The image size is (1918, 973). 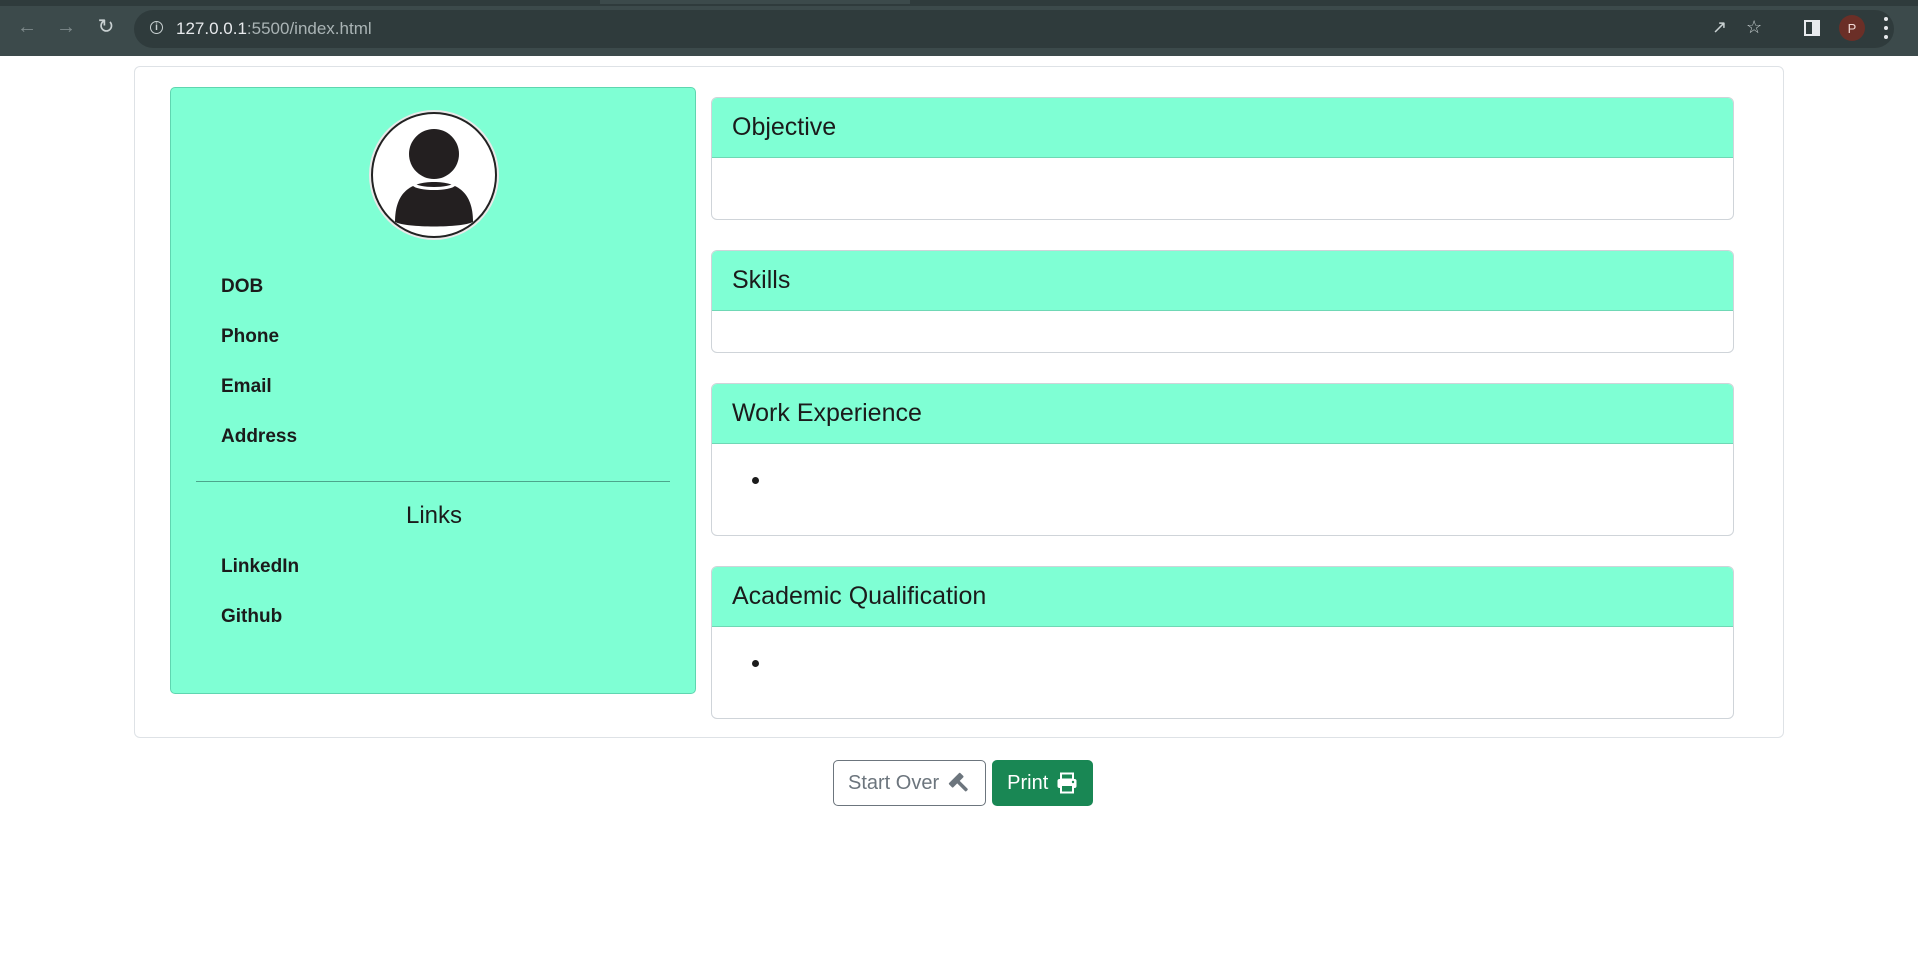 What do you see at coordinates (1222, 414) in the screenshot?
I see `work-experience-header: Work Experience` at bounding box center [1222, 414].